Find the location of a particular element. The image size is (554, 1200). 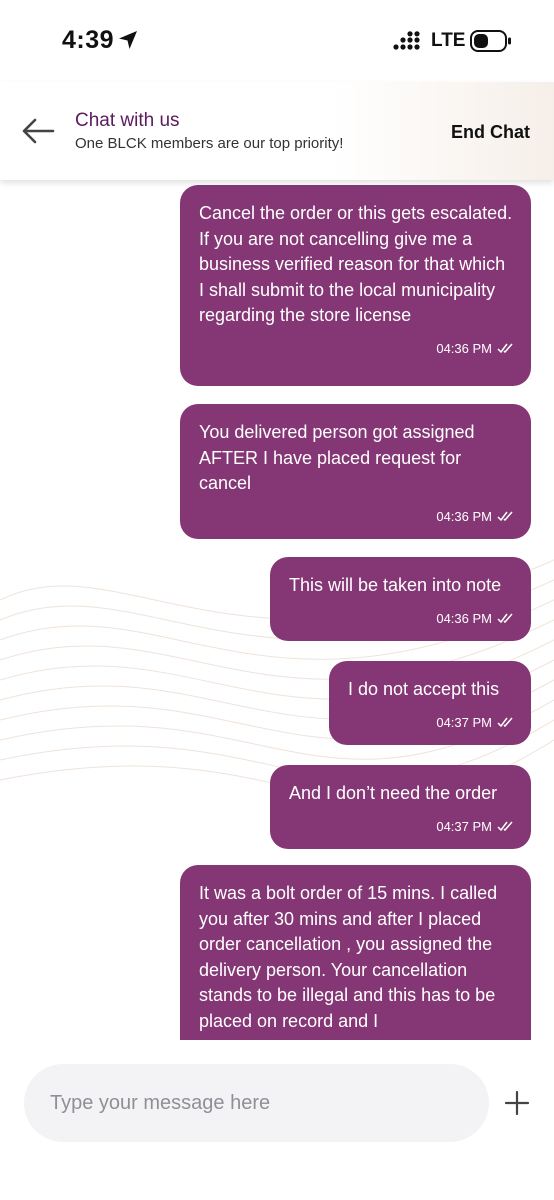

composer-bar is located at coordinates (277, 1120).